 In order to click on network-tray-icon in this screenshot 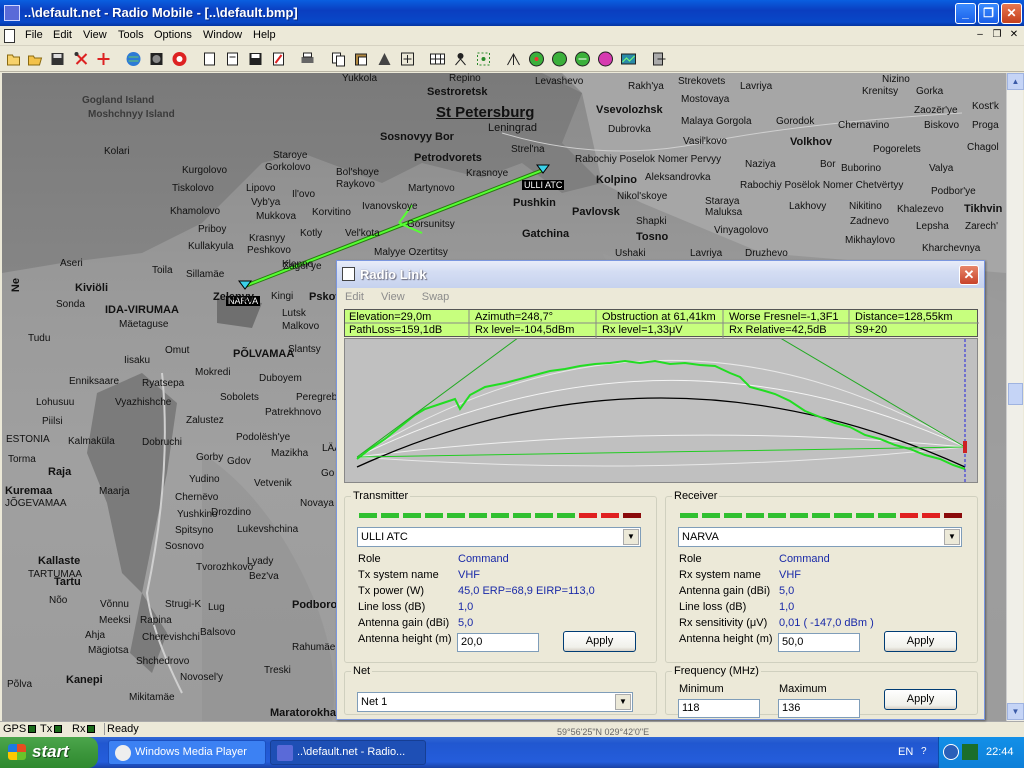, I will do `click(970, 752)`.